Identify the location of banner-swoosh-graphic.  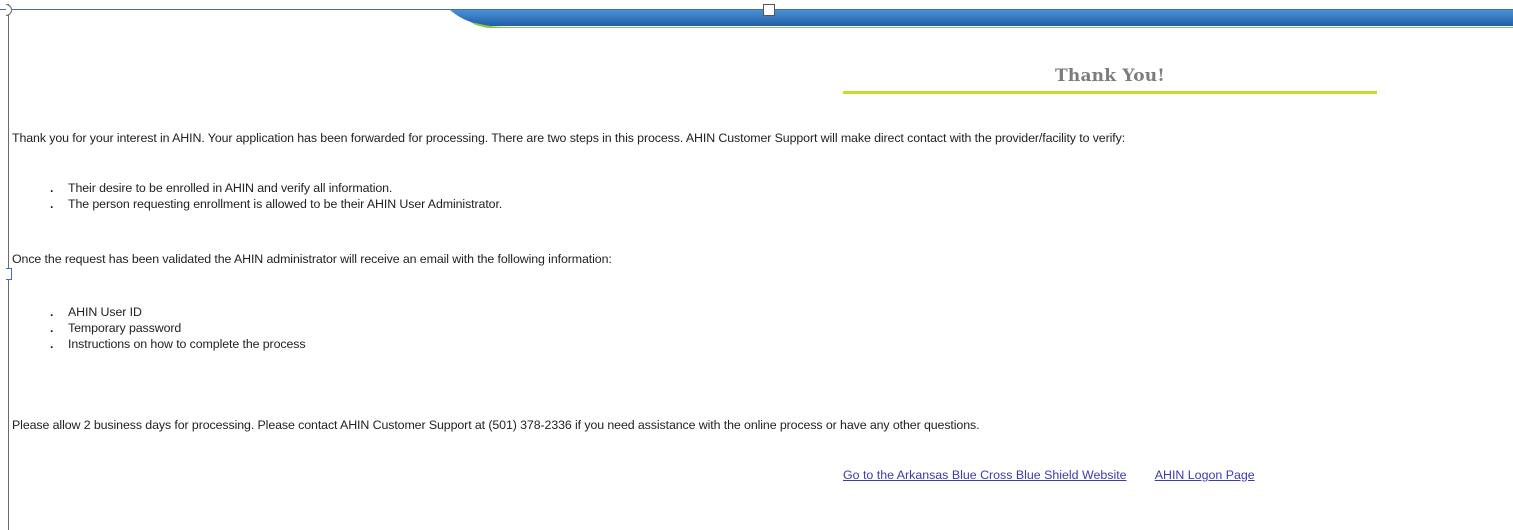
(981, 19).